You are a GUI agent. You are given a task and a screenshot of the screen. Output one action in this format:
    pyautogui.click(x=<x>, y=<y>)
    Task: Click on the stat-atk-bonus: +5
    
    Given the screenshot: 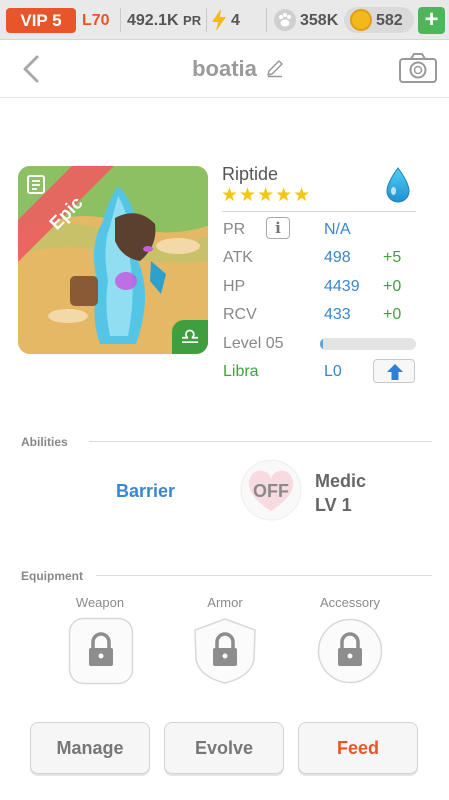 What is the action you would take?
    pyautogui.click(x=392, y=257)
    